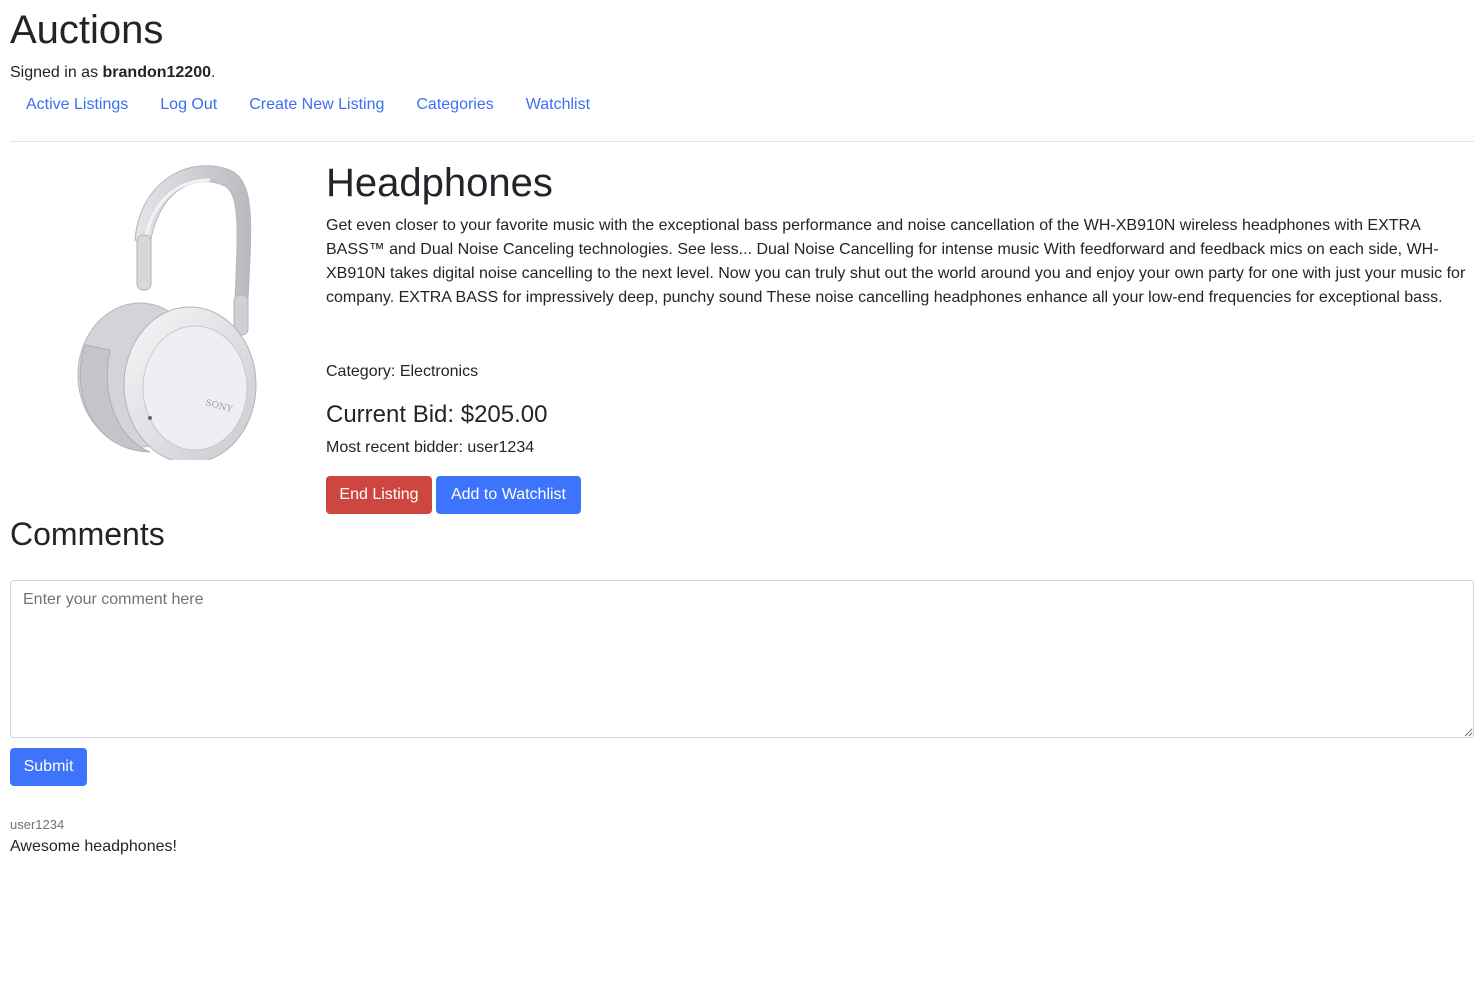 The height and width of the screenshot is (984, 1483). Describe the element at coordinates (402, 371) in the screenshot. I see `listing-category: Category: Electronics` at that location.